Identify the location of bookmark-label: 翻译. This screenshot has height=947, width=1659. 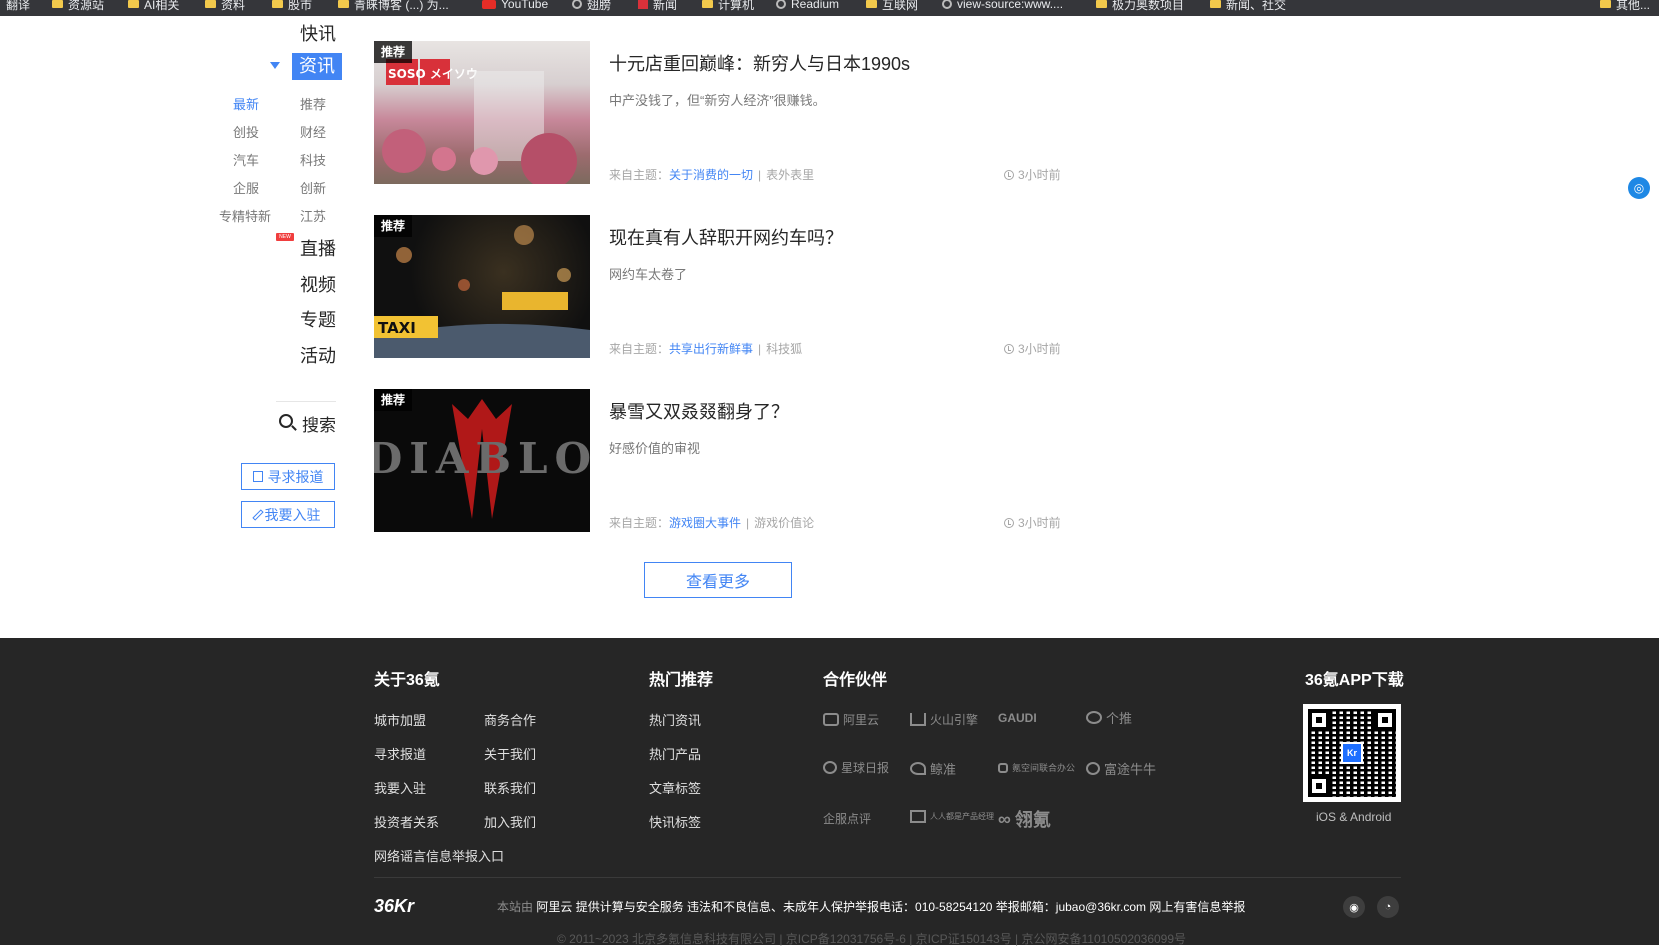
(18, 6).